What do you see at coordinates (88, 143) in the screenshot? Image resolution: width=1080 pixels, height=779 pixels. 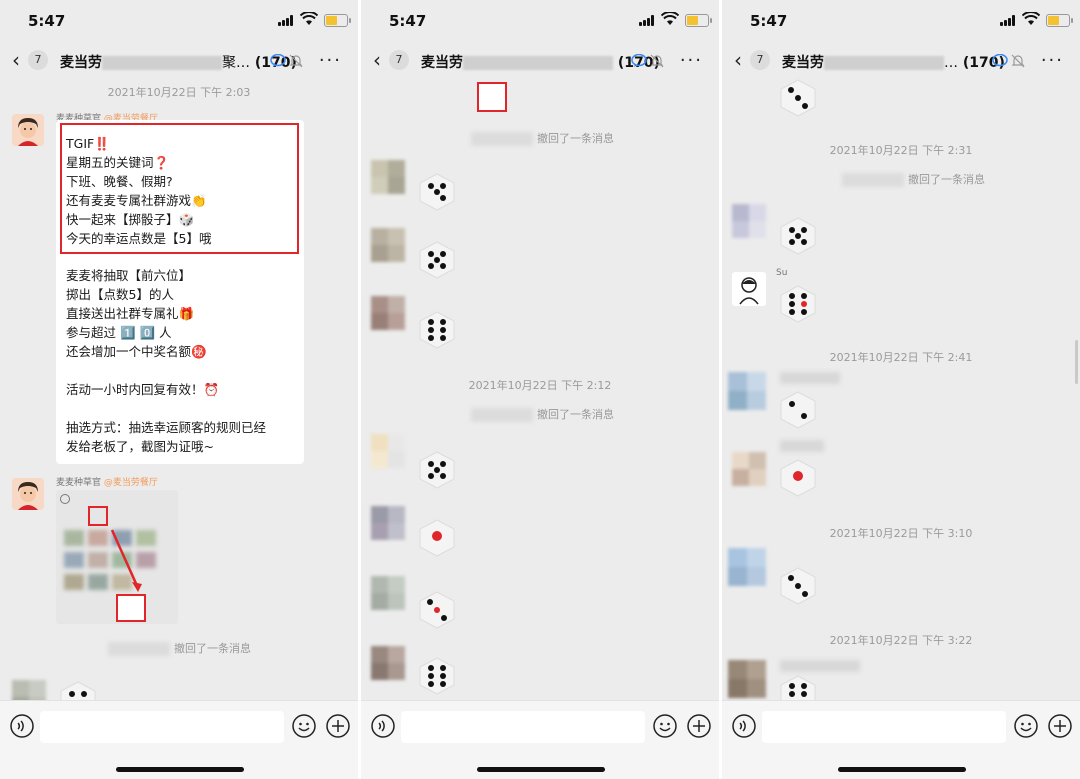 I see `message-line: TGIF‼️` at bounding box center [88, 143].